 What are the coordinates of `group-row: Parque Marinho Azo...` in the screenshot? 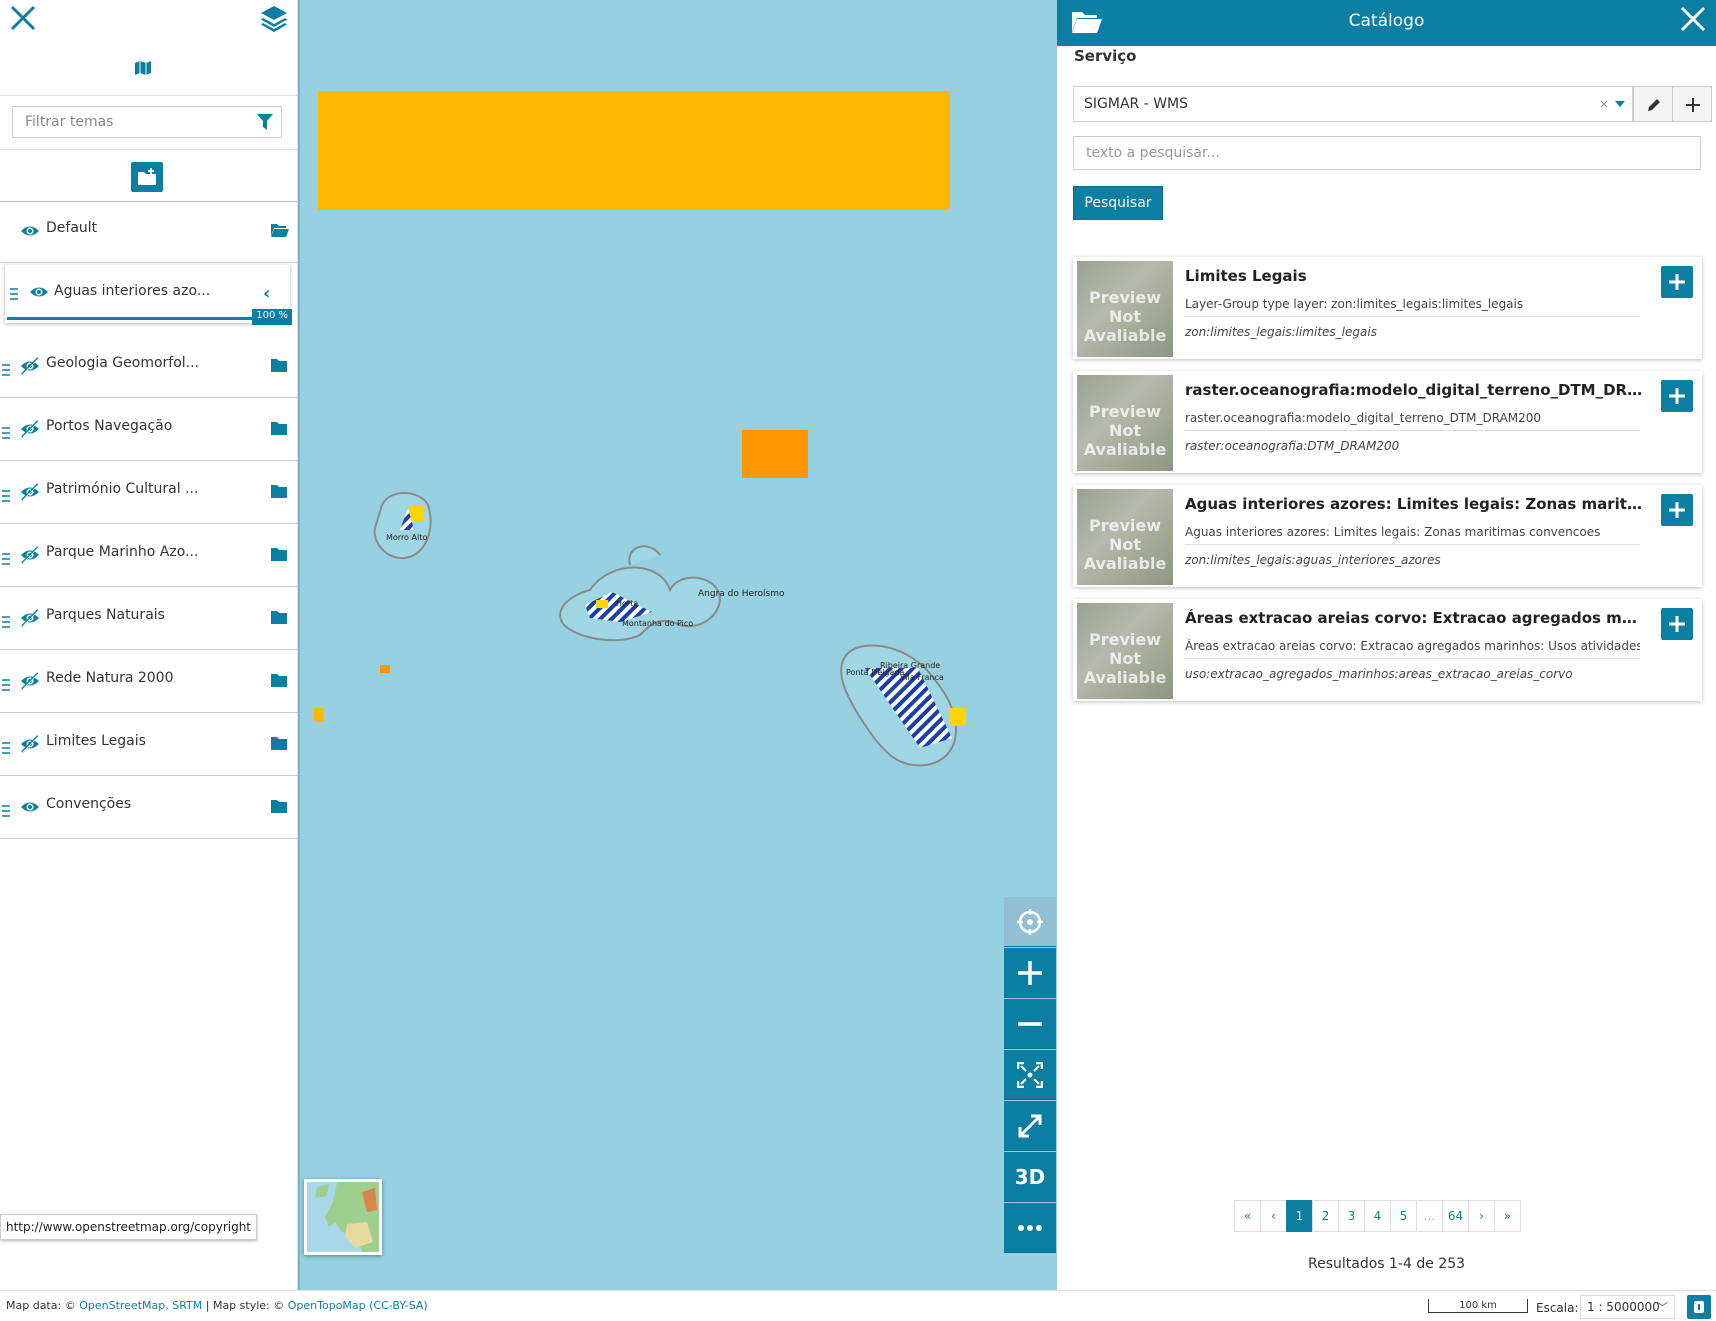 It's located at (149, 555).